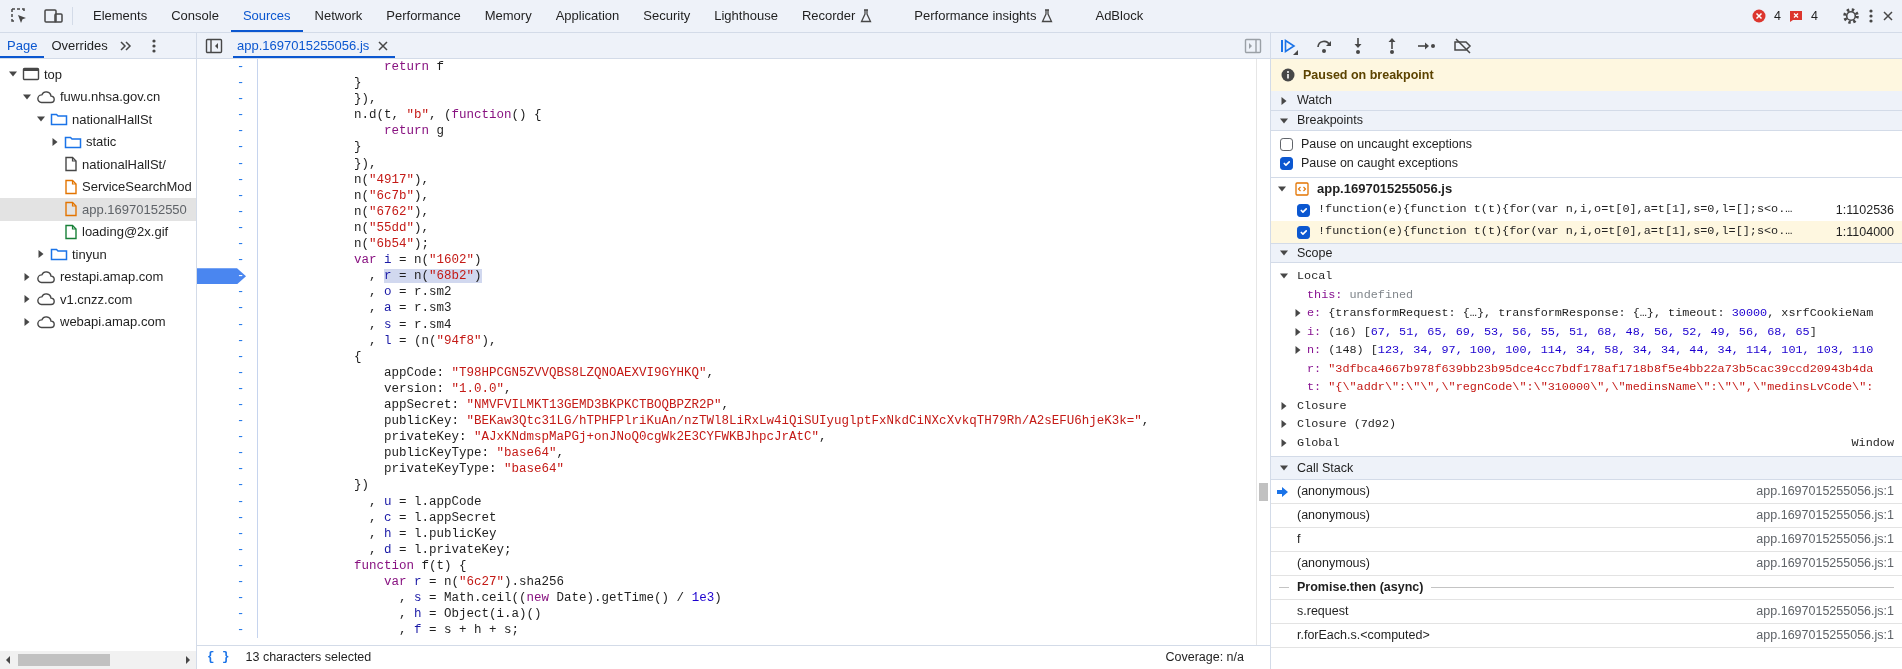 The width and height of the screenshot is (1902, 669). I want to click on settings-icon, so click(1851, 16).